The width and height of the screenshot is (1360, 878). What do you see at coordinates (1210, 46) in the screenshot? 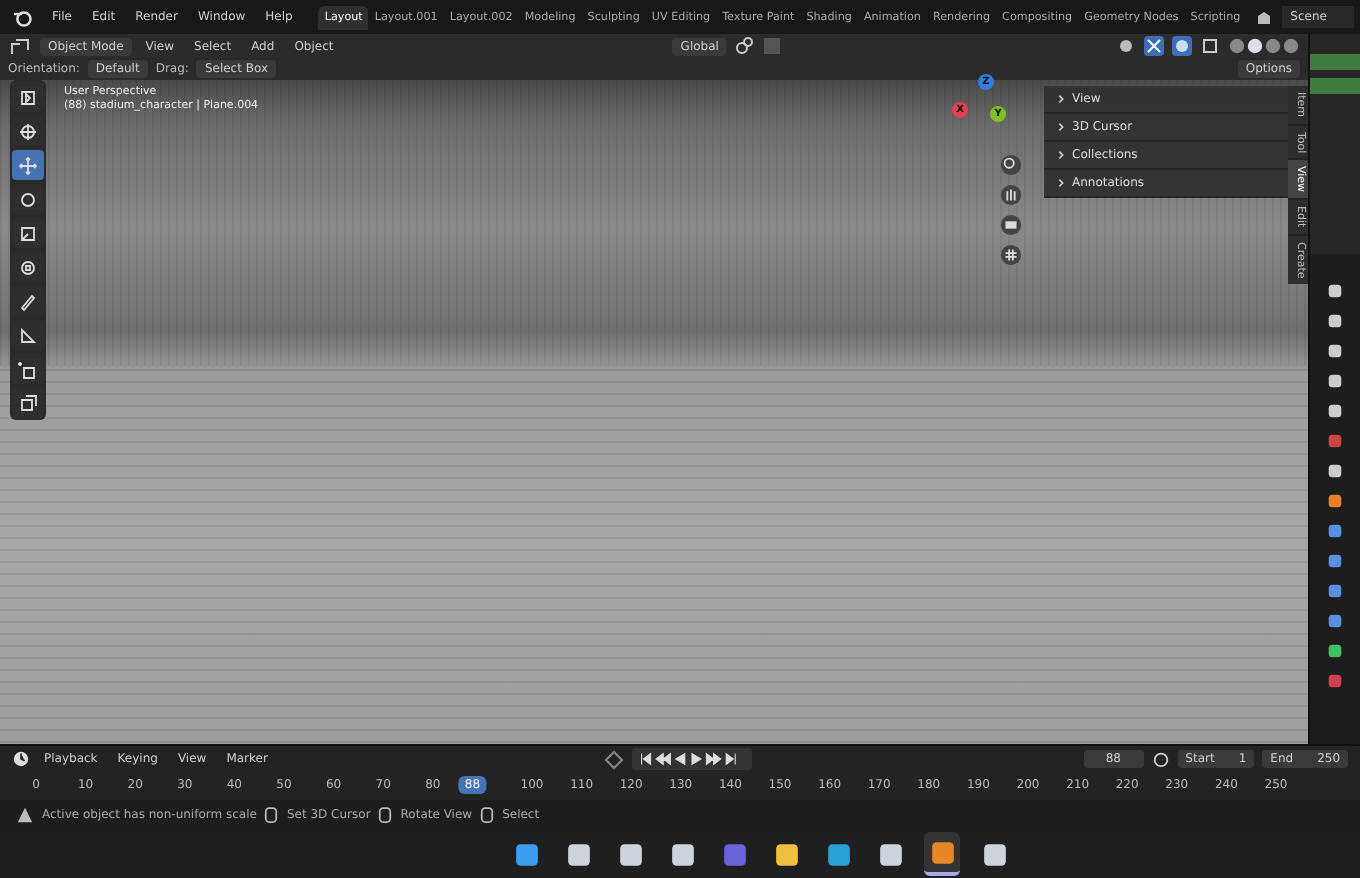
I see `xray-icon` at bounding box center [1210, 46].